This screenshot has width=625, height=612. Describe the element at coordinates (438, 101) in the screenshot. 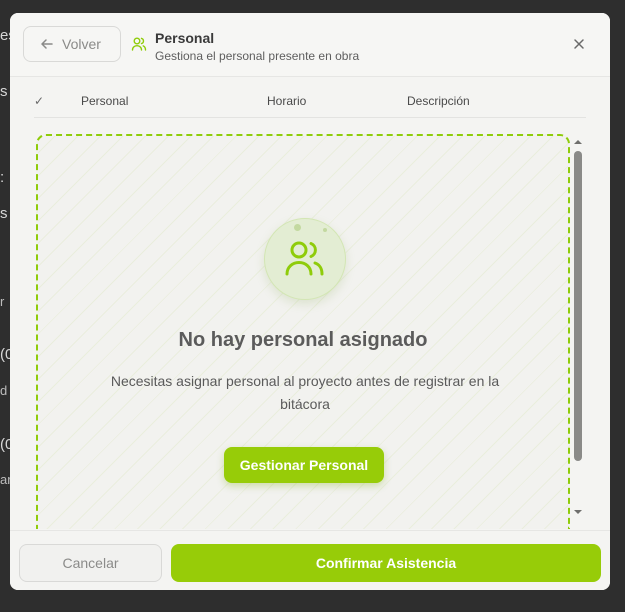

I see `column-descripcion: Descripción` at that location.